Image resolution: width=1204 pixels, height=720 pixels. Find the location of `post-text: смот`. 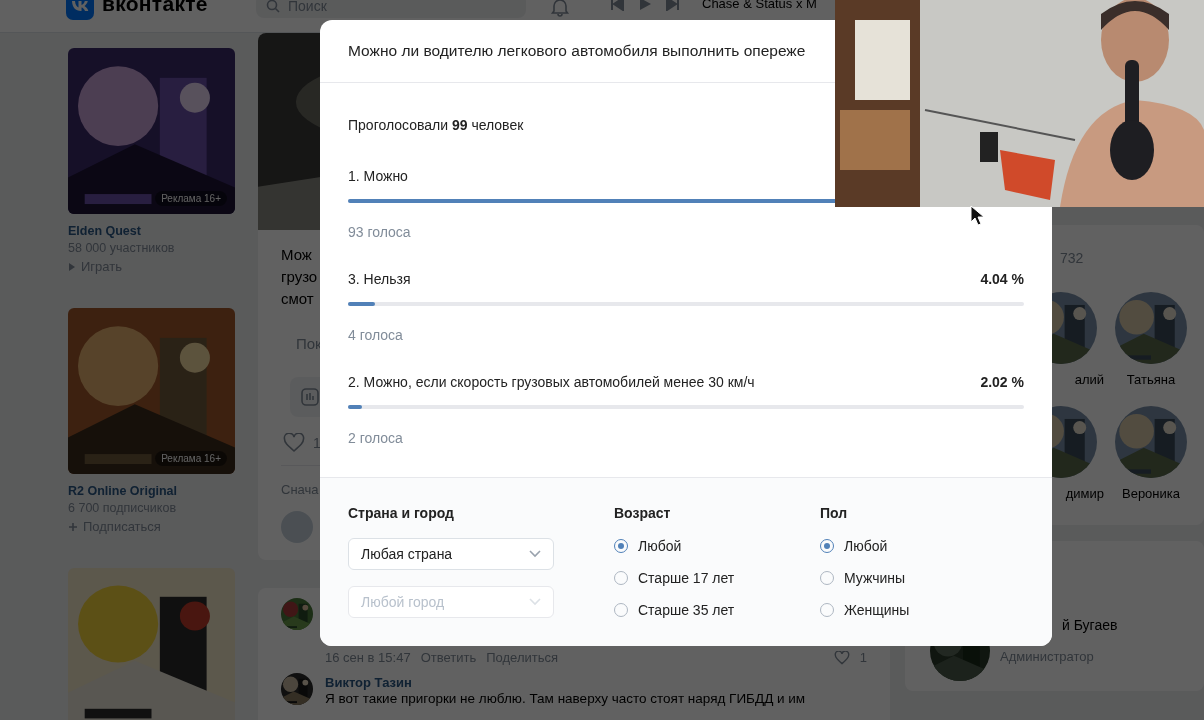

post-text: смот is located at coordinates (297, 299).